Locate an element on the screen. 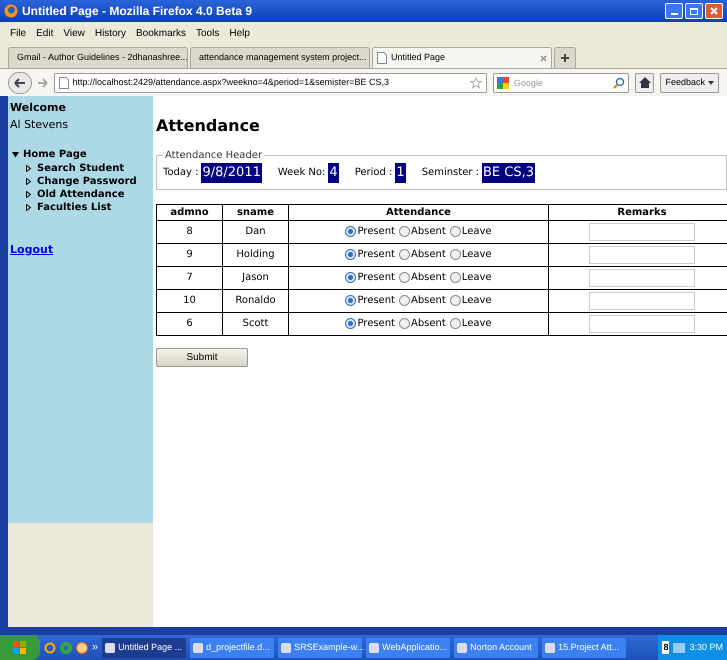  tab-label: Untitled Page is located at coordinates (418, 57).